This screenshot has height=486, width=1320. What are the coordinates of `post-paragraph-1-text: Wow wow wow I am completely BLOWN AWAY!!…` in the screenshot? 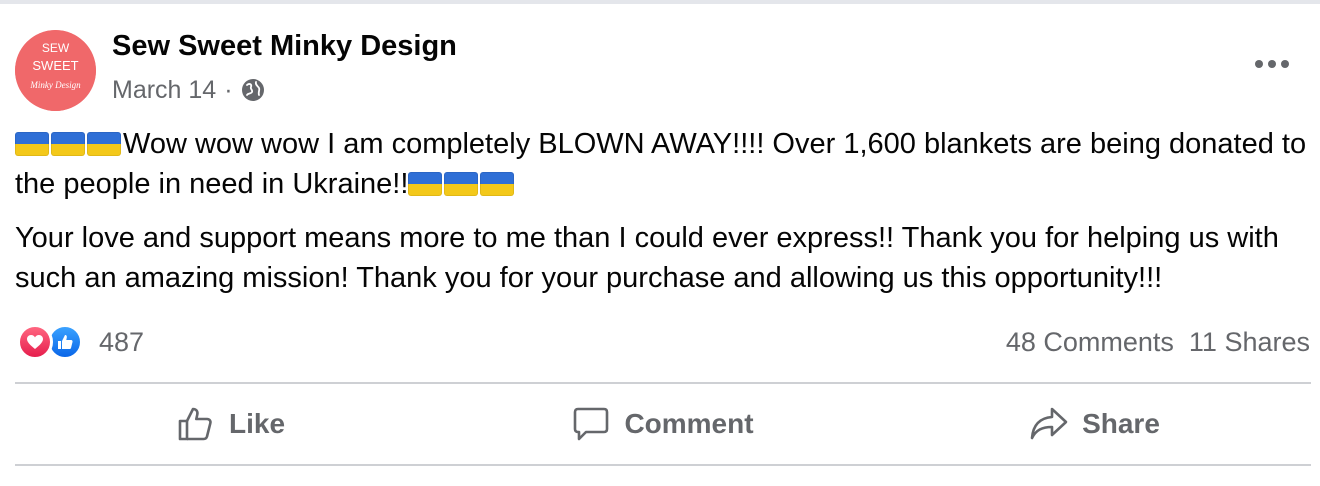 It's located at (661, 164).